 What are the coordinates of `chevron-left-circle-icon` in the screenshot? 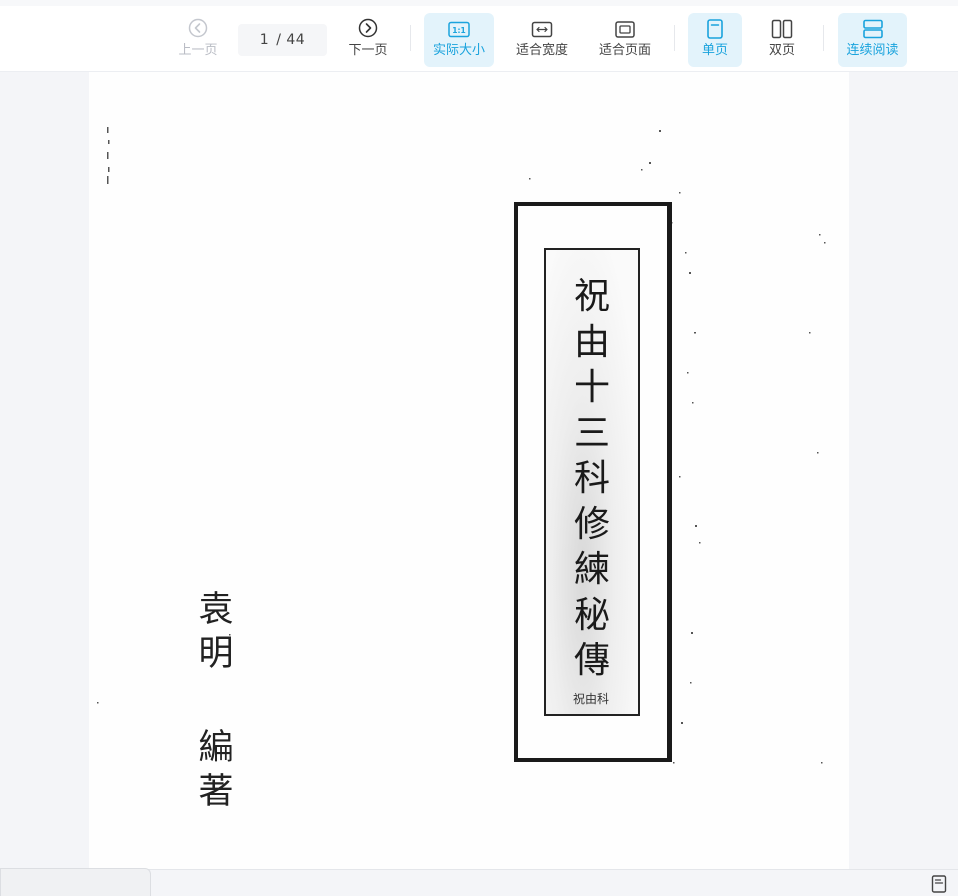 It's located at (198, 26).